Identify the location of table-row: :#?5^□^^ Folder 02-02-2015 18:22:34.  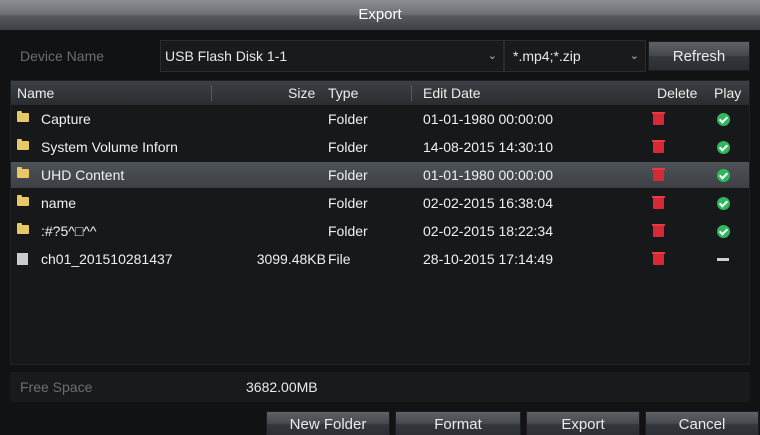
(380, 231).